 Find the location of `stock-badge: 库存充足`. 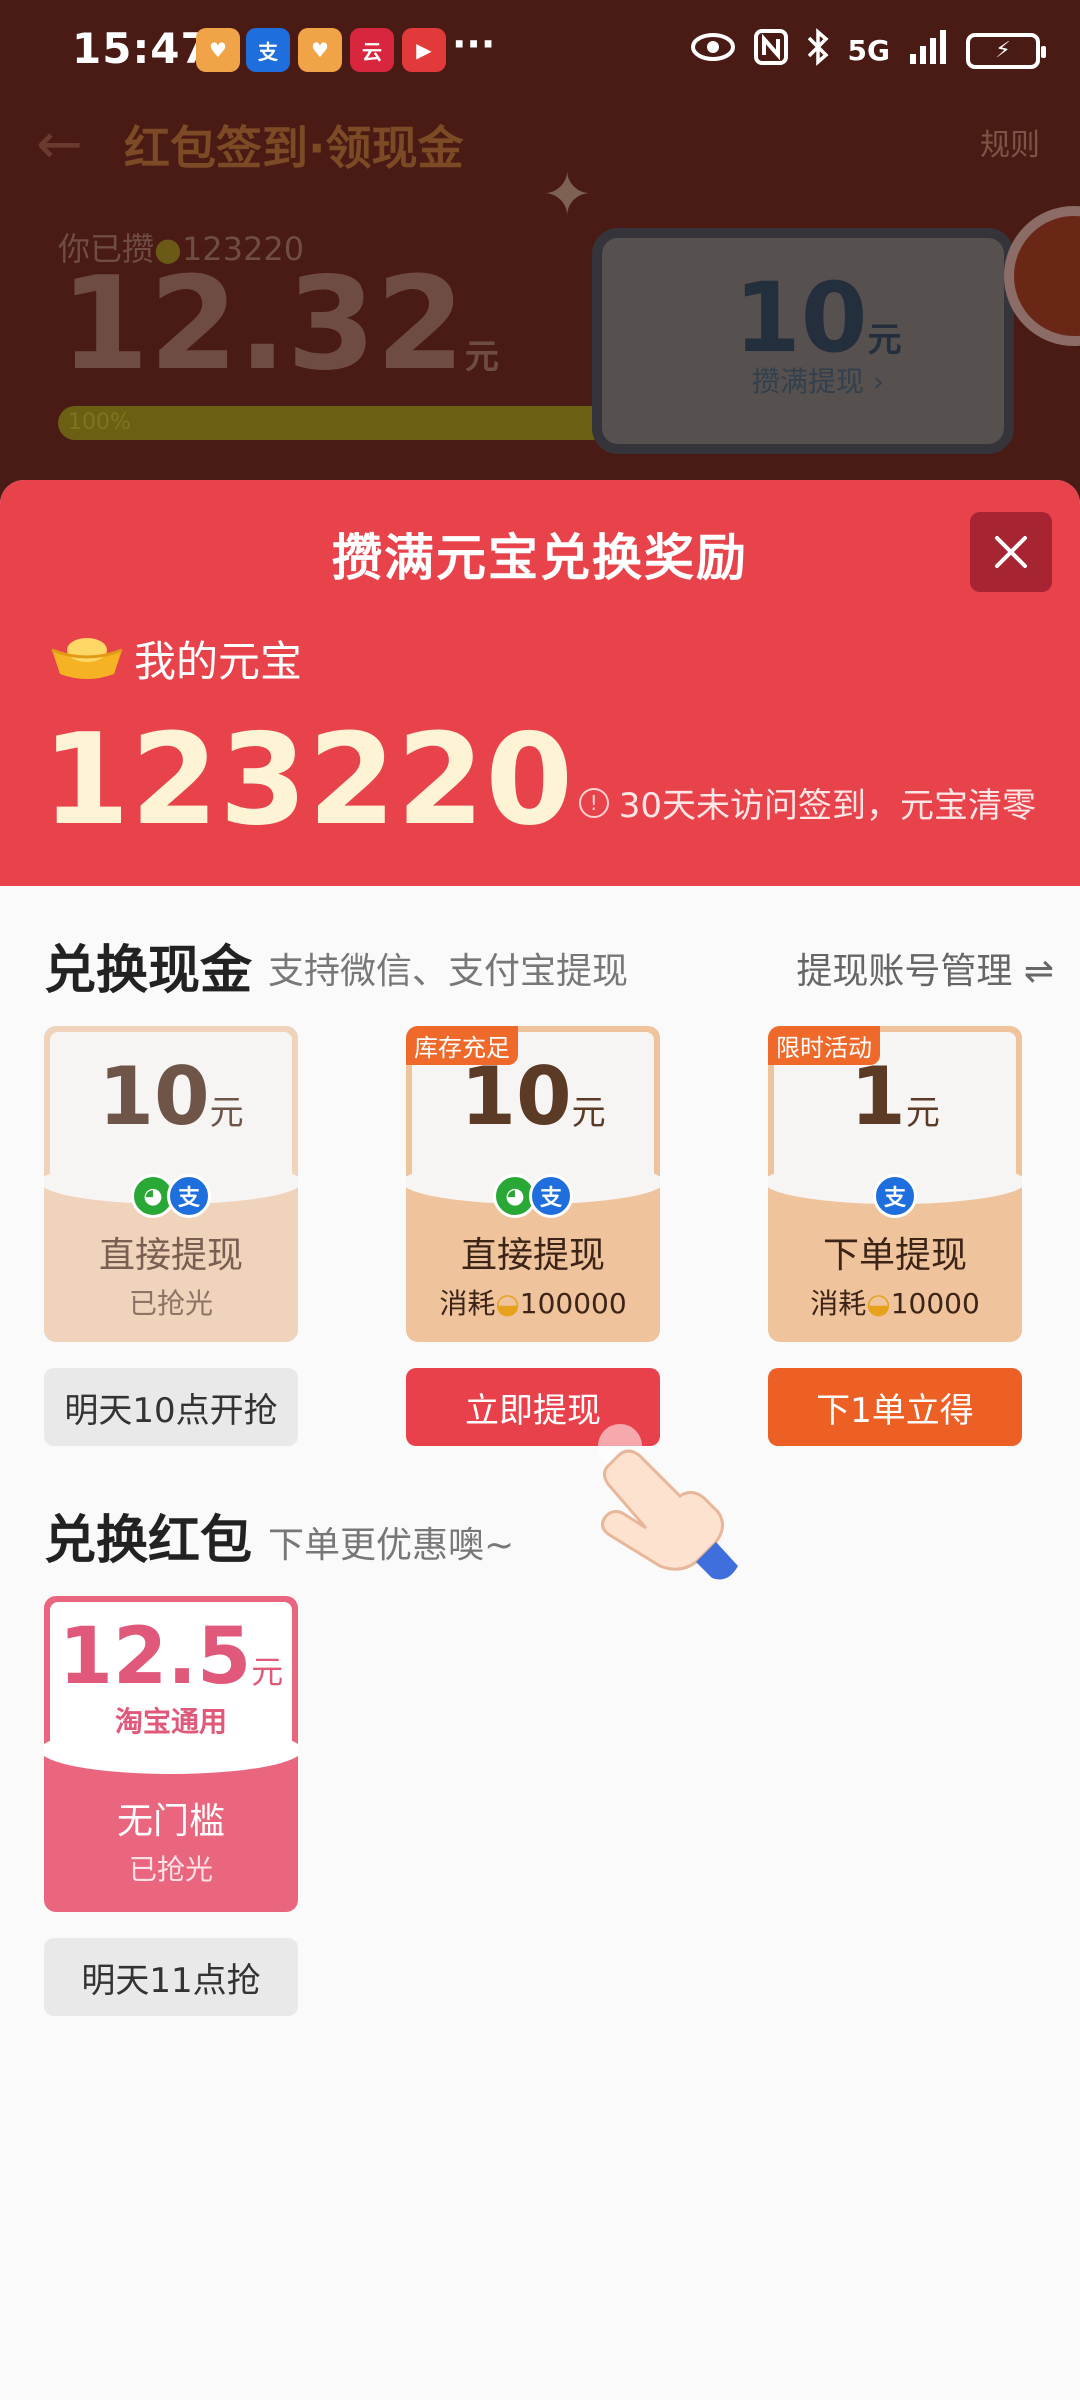

stock-badge: 库存充足 is located at coordinates (462, 1045).